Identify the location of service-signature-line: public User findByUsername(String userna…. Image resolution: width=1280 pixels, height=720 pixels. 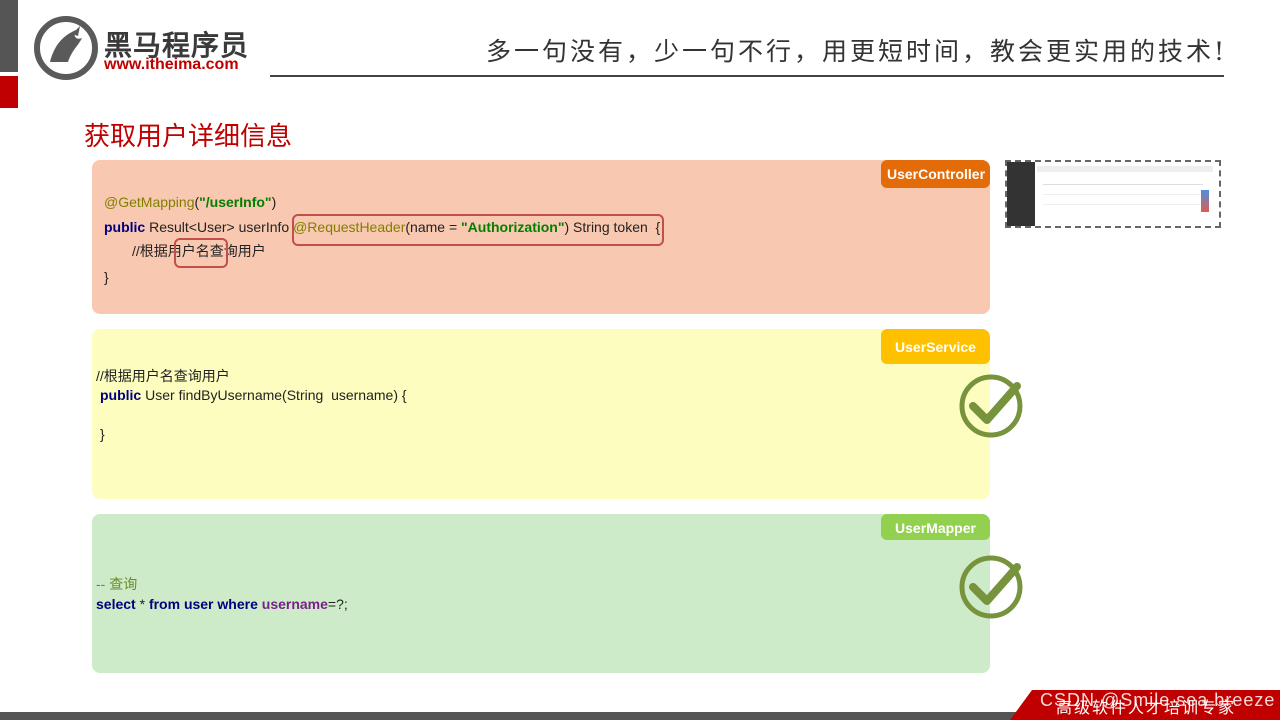
(253, 395).